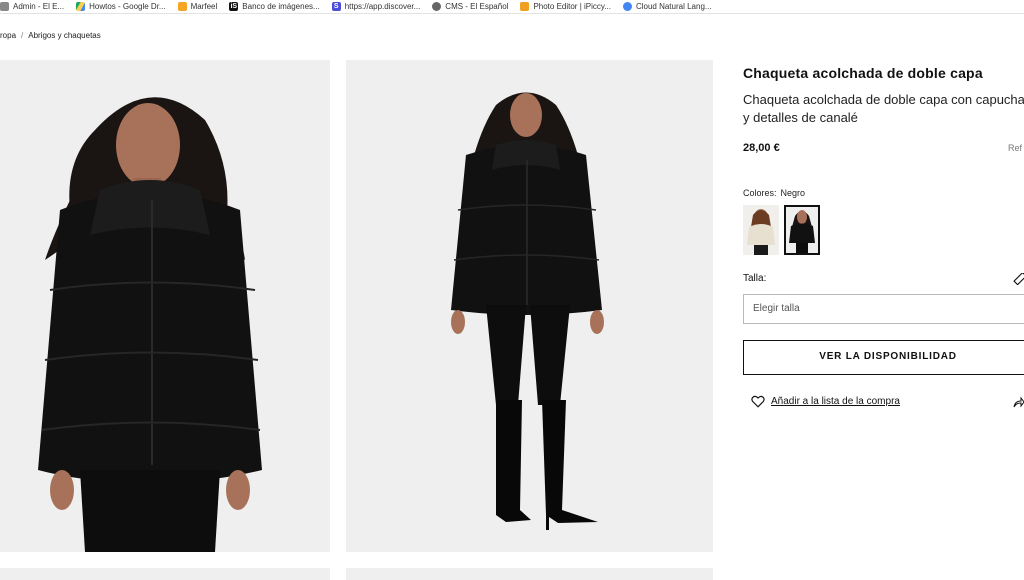 This screenshot has width=1024, height=580. What do you see at coordinates (477, 6) in the screenshot?
I see `bookmark-label: CMS - El Español` at bounding box center [477, 6].